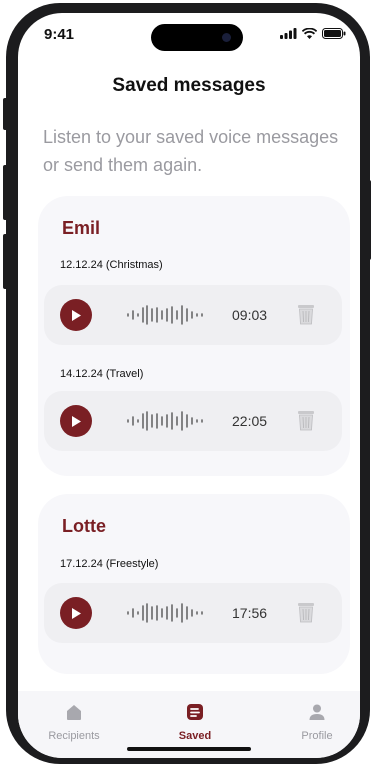  I want to click on voice-message-row: 09:03, so click(193, 315).